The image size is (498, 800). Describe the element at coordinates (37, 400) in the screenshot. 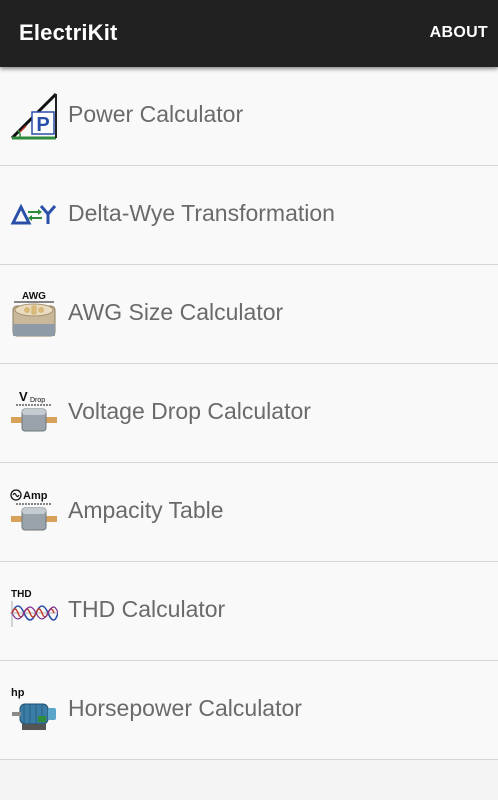

I see `svg-text: Drop` at that location.